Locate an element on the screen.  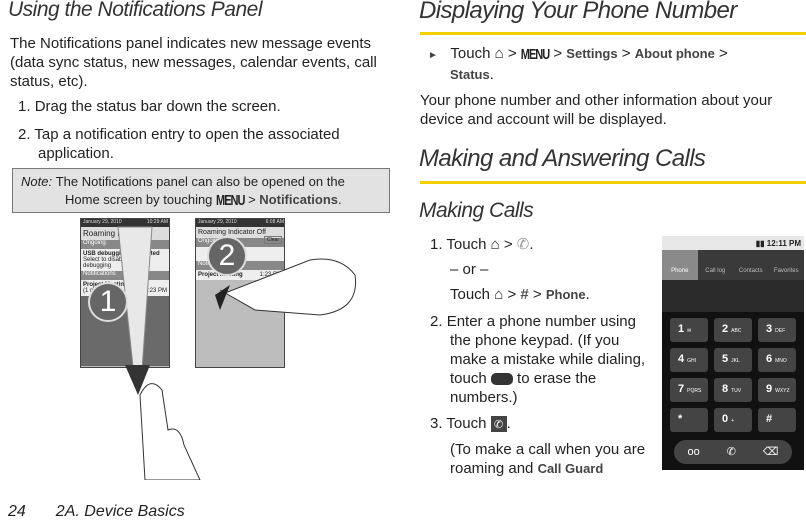
key-digit: 0 is located at coordinates (725, 419).